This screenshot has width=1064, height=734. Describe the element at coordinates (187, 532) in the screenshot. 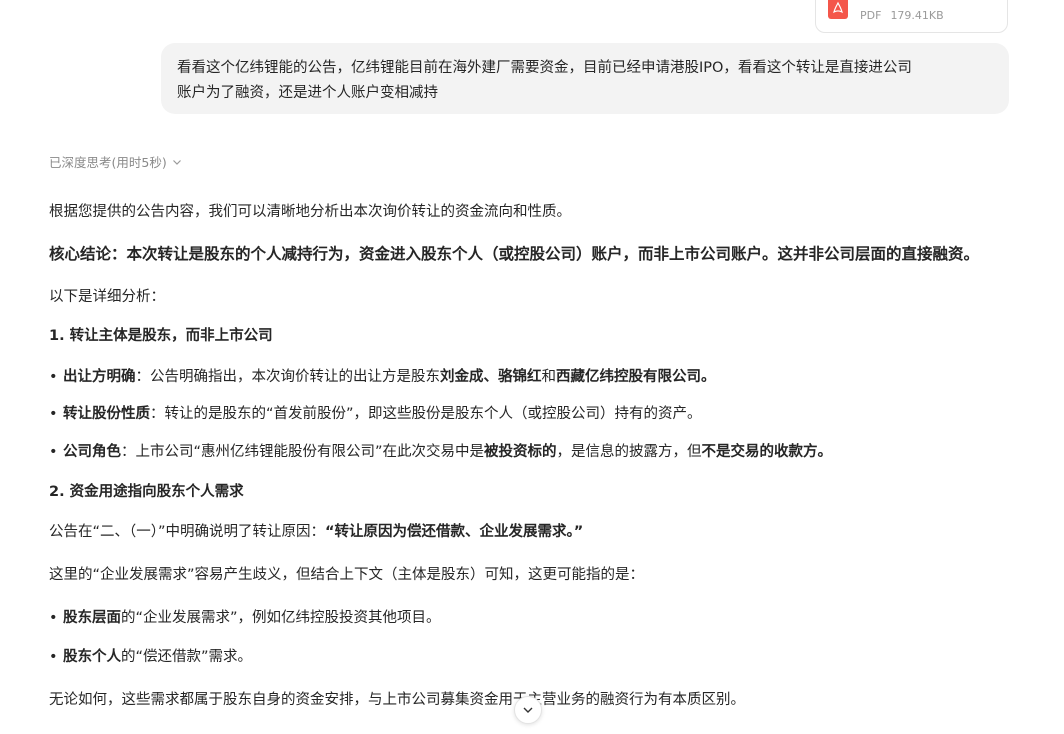

I see `para-text: 公告在“二、（一）”中明确说明了转让原因：` at that location.